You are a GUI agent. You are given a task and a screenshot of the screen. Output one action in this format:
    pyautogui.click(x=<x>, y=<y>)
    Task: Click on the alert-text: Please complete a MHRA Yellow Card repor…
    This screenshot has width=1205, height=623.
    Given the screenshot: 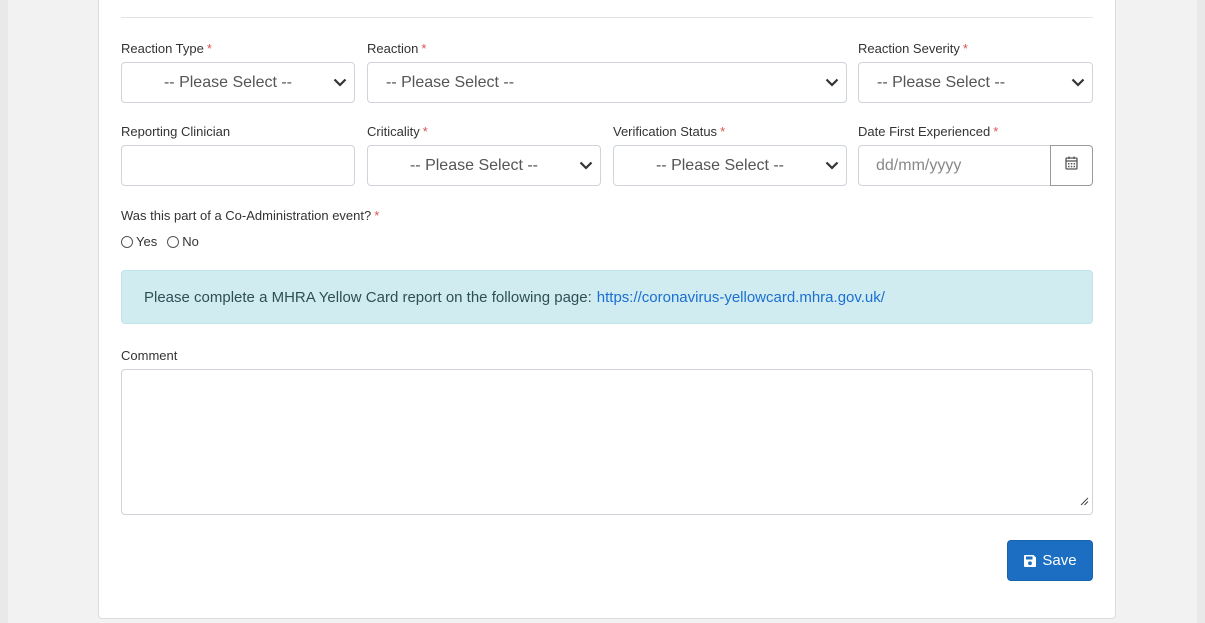 What is the action you would take?
    pyautogui.click(x=368, y=297)
    